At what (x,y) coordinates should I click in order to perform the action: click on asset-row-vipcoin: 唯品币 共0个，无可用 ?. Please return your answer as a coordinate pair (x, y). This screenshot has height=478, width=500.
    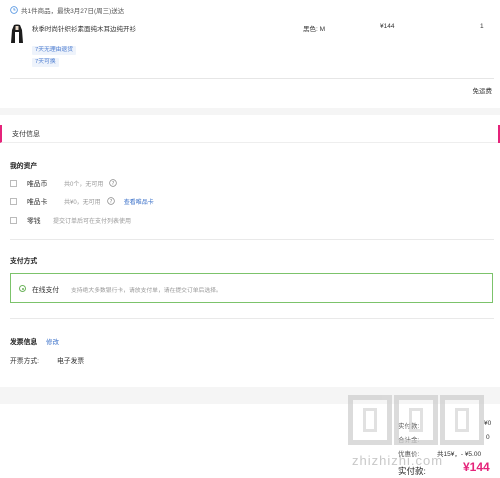
    Looking at the image, I should click on (64, 183).